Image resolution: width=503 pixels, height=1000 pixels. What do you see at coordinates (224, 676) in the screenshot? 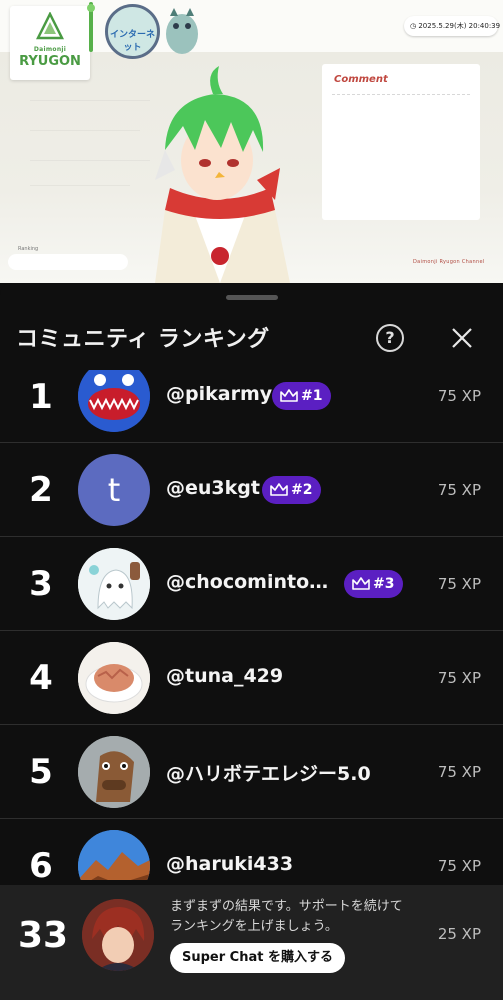
I see `user-handle: @tuna_429` at bounding box center [224, 676].